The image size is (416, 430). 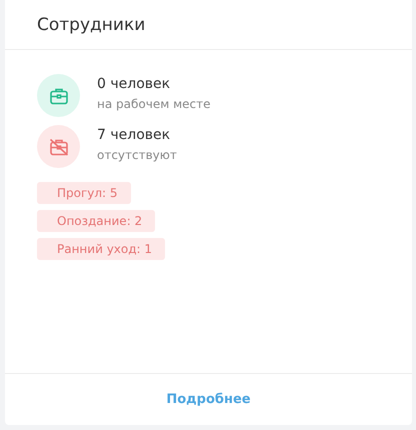 I want to click on card-title: Сотрудники, so click(x=91, y=24).